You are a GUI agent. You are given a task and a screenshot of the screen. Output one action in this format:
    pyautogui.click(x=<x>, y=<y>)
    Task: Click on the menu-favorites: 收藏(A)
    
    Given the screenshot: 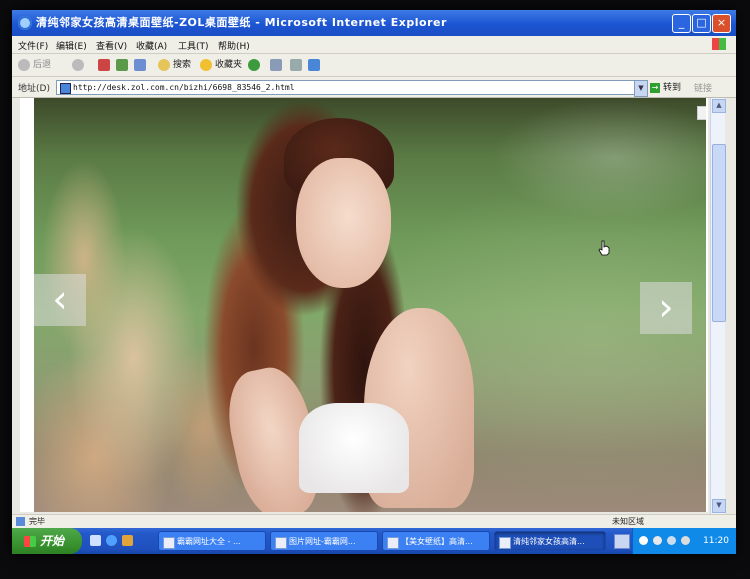 What is the action you would take?
    pyautogui.click(x=151, y=45)
    